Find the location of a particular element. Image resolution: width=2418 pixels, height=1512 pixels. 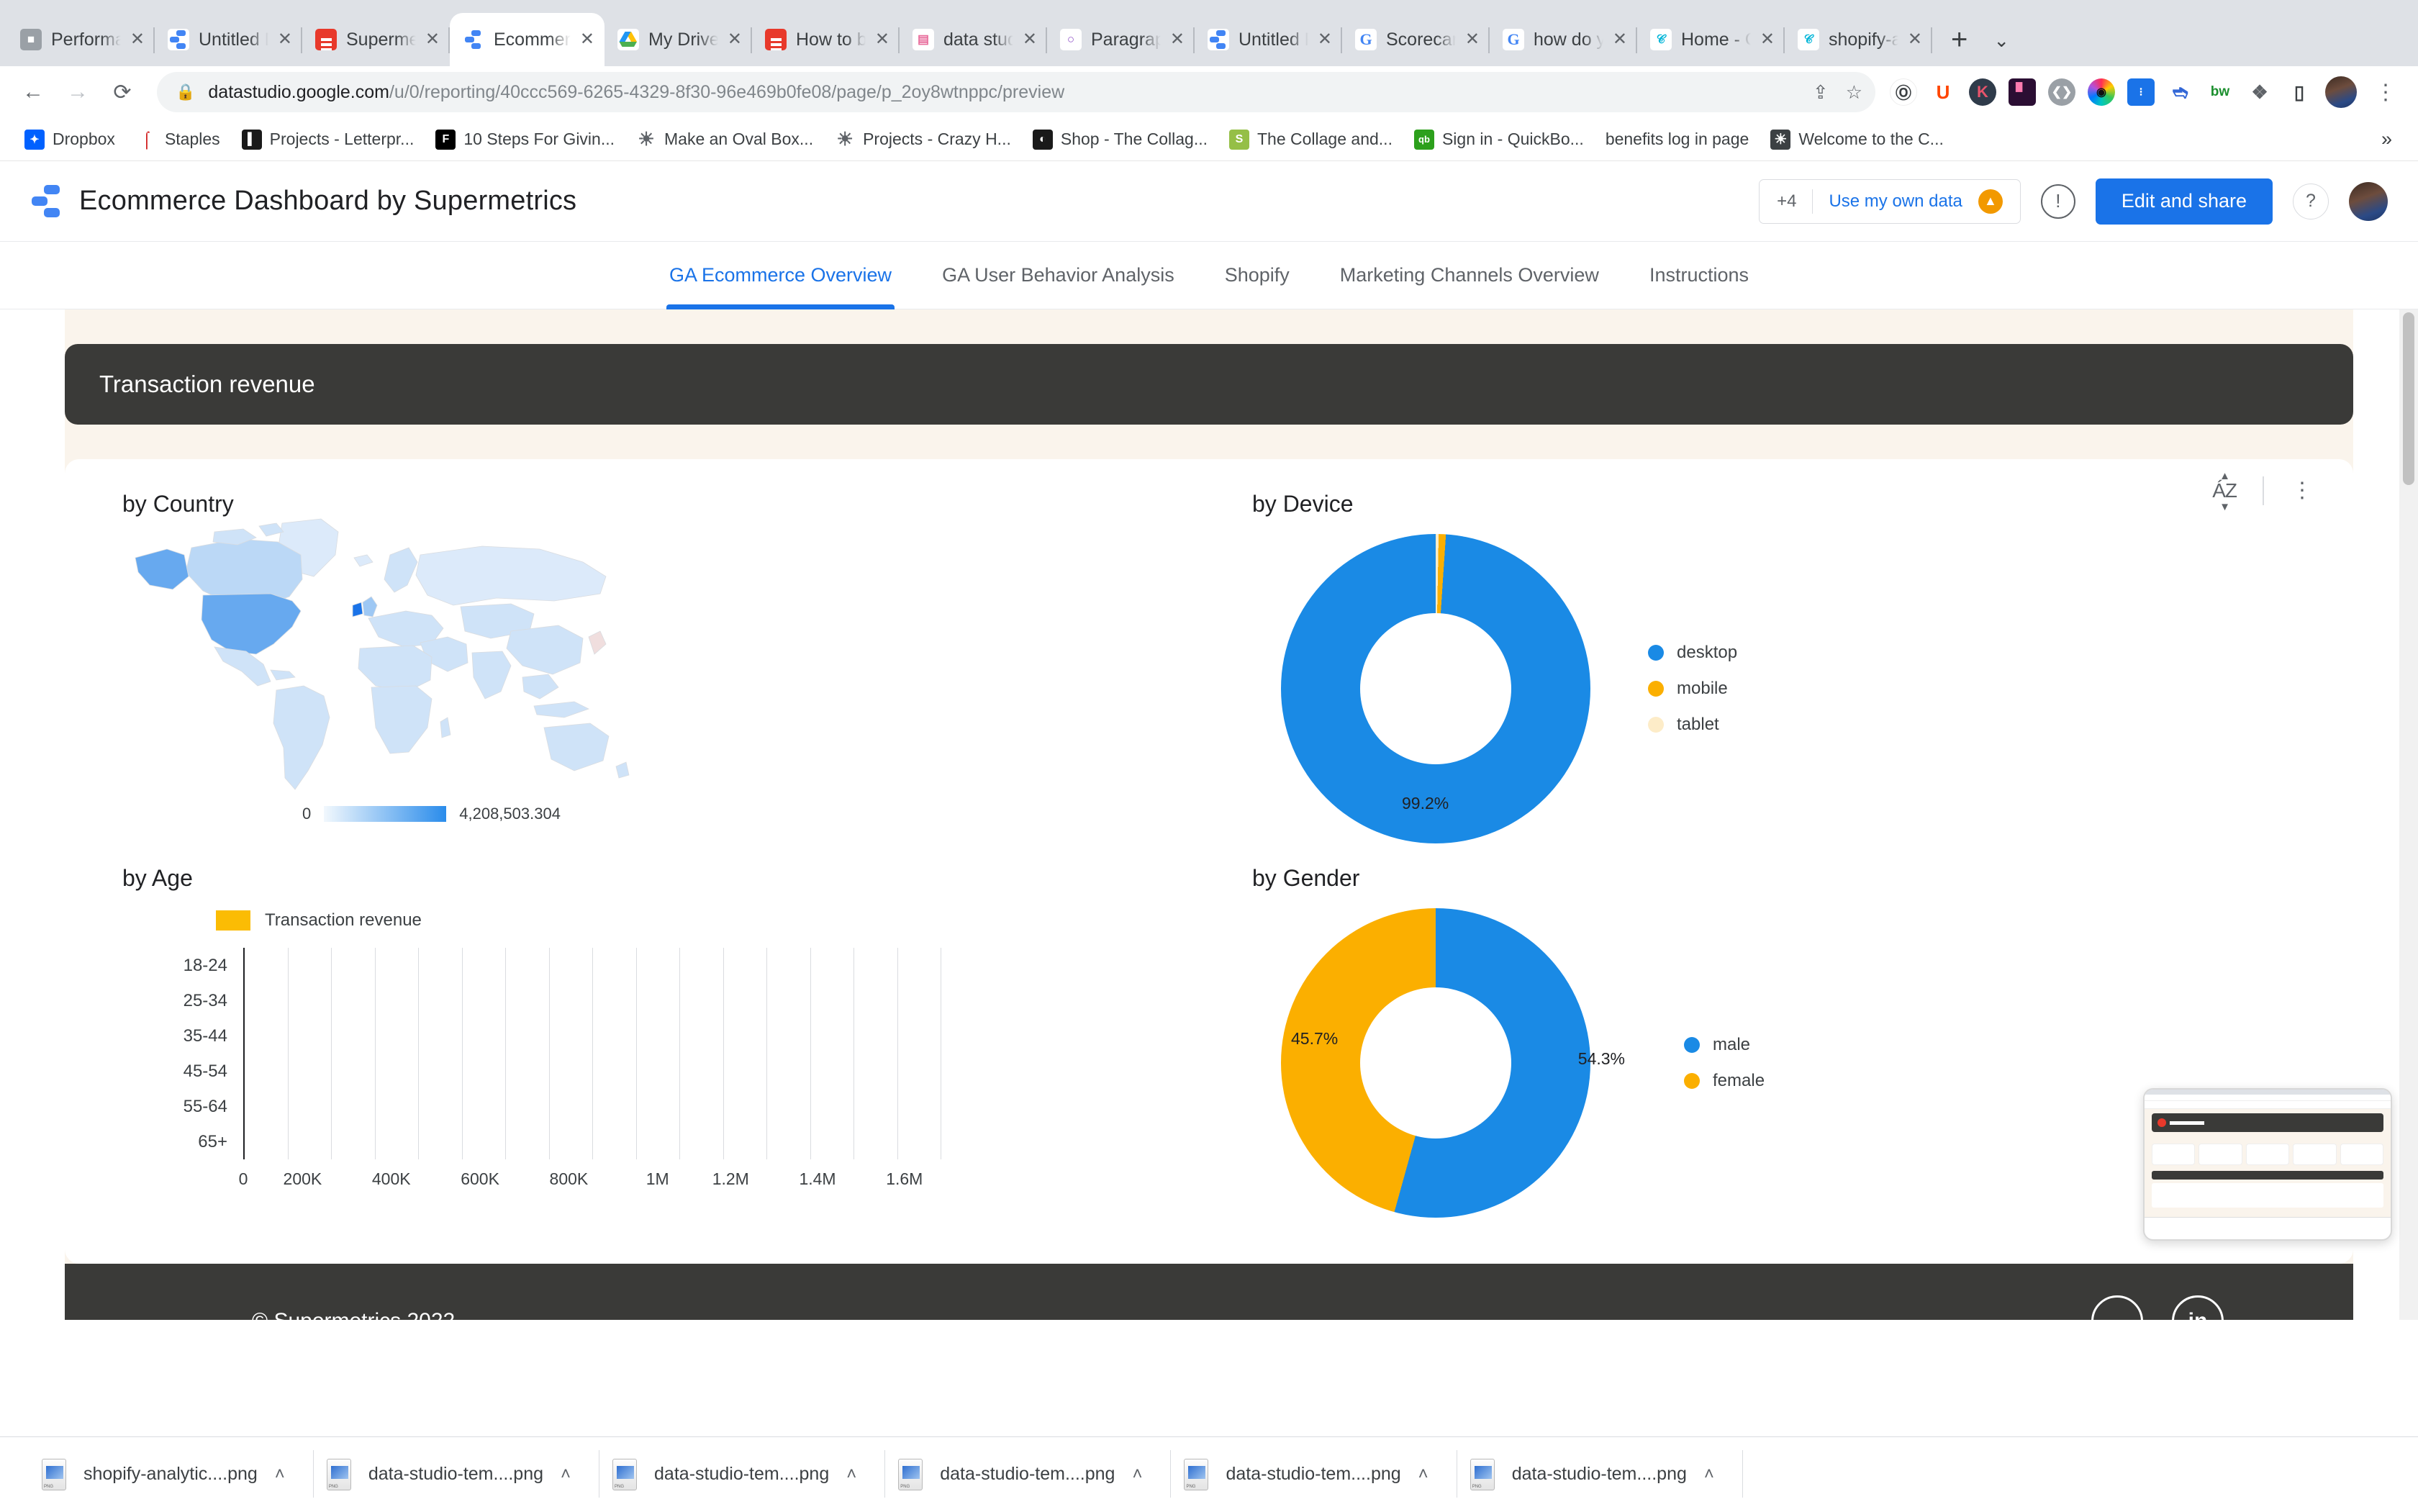

info-circle-icon: ! is located at coordinates (2058, 202).